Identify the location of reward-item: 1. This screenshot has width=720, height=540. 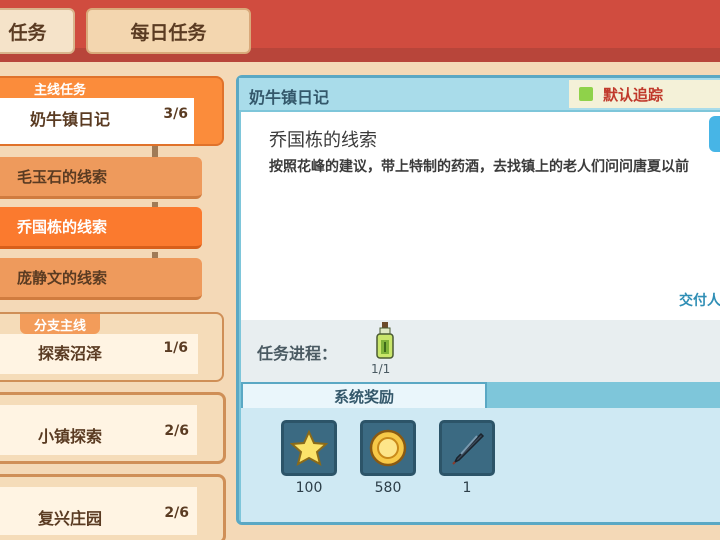
(467, 458).